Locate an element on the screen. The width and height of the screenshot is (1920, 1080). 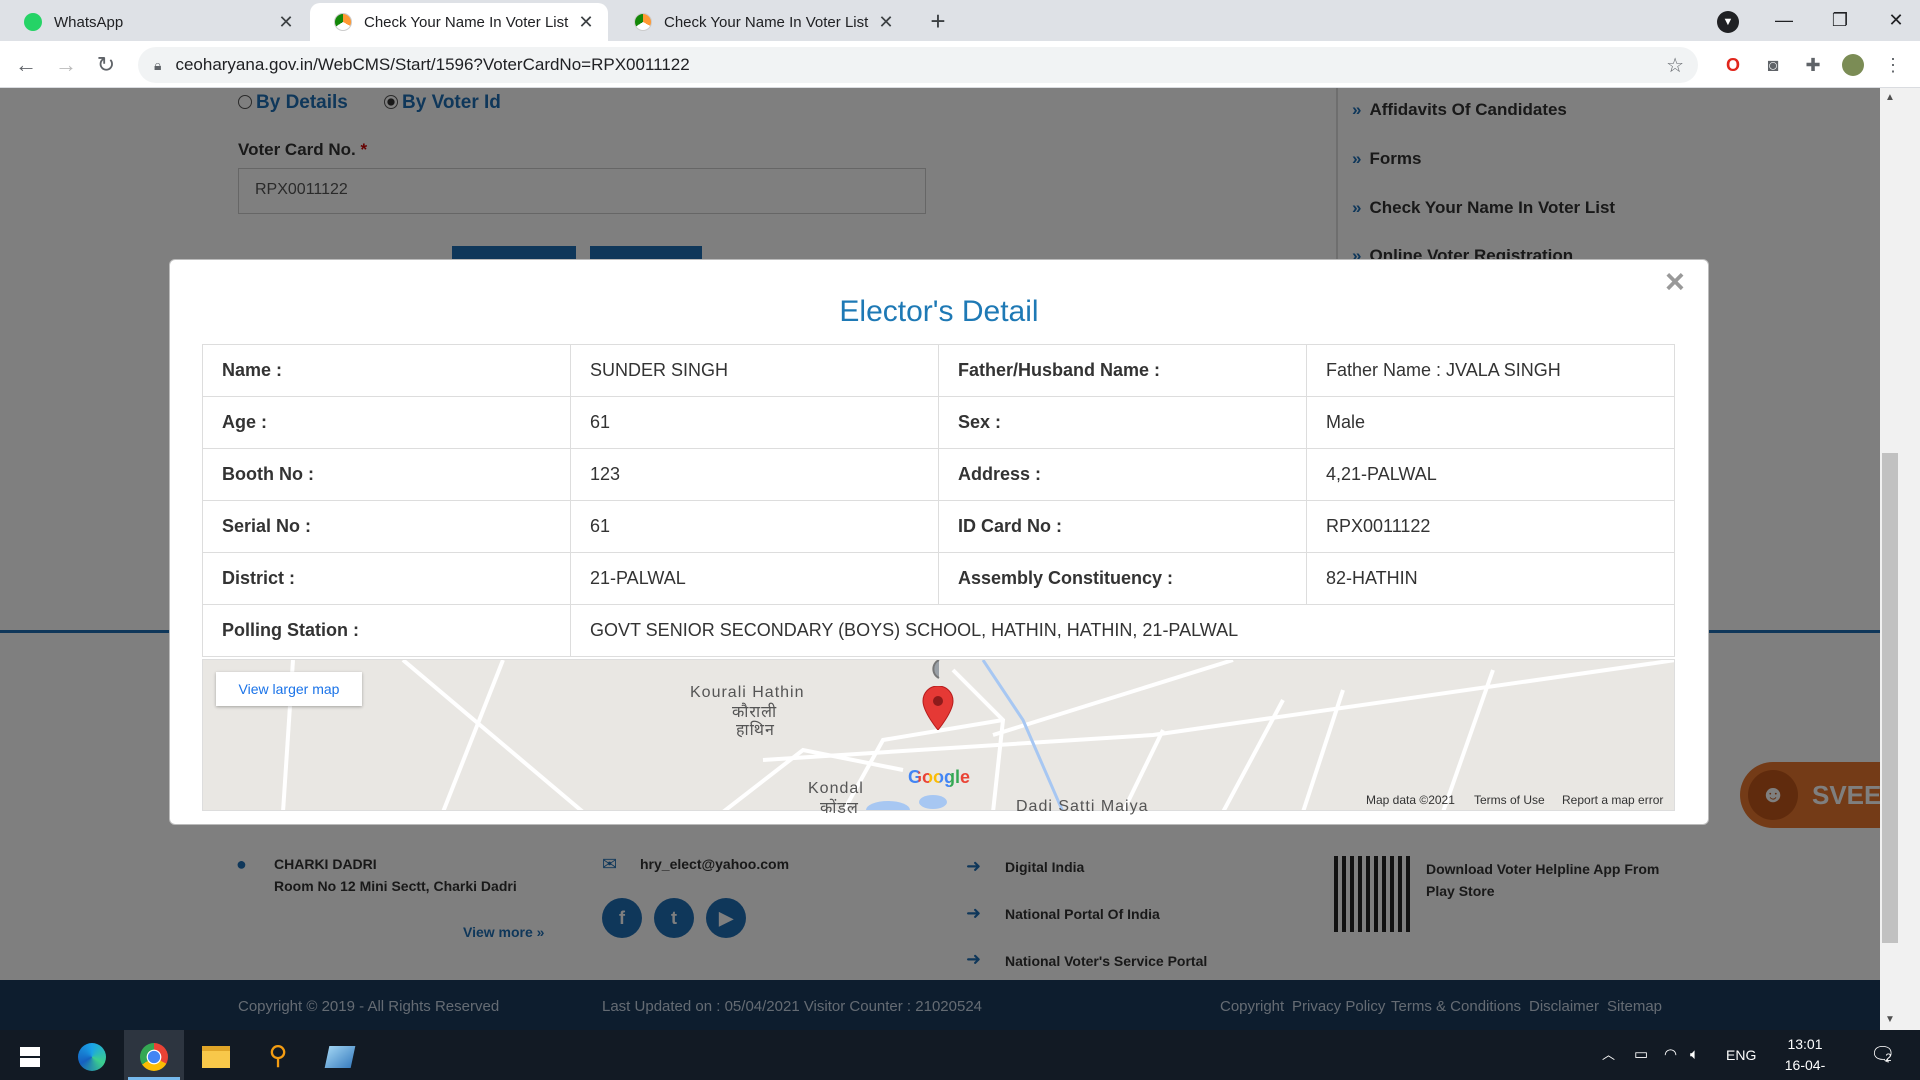
file-explorer-icon is located at coordinates (216, 1055).